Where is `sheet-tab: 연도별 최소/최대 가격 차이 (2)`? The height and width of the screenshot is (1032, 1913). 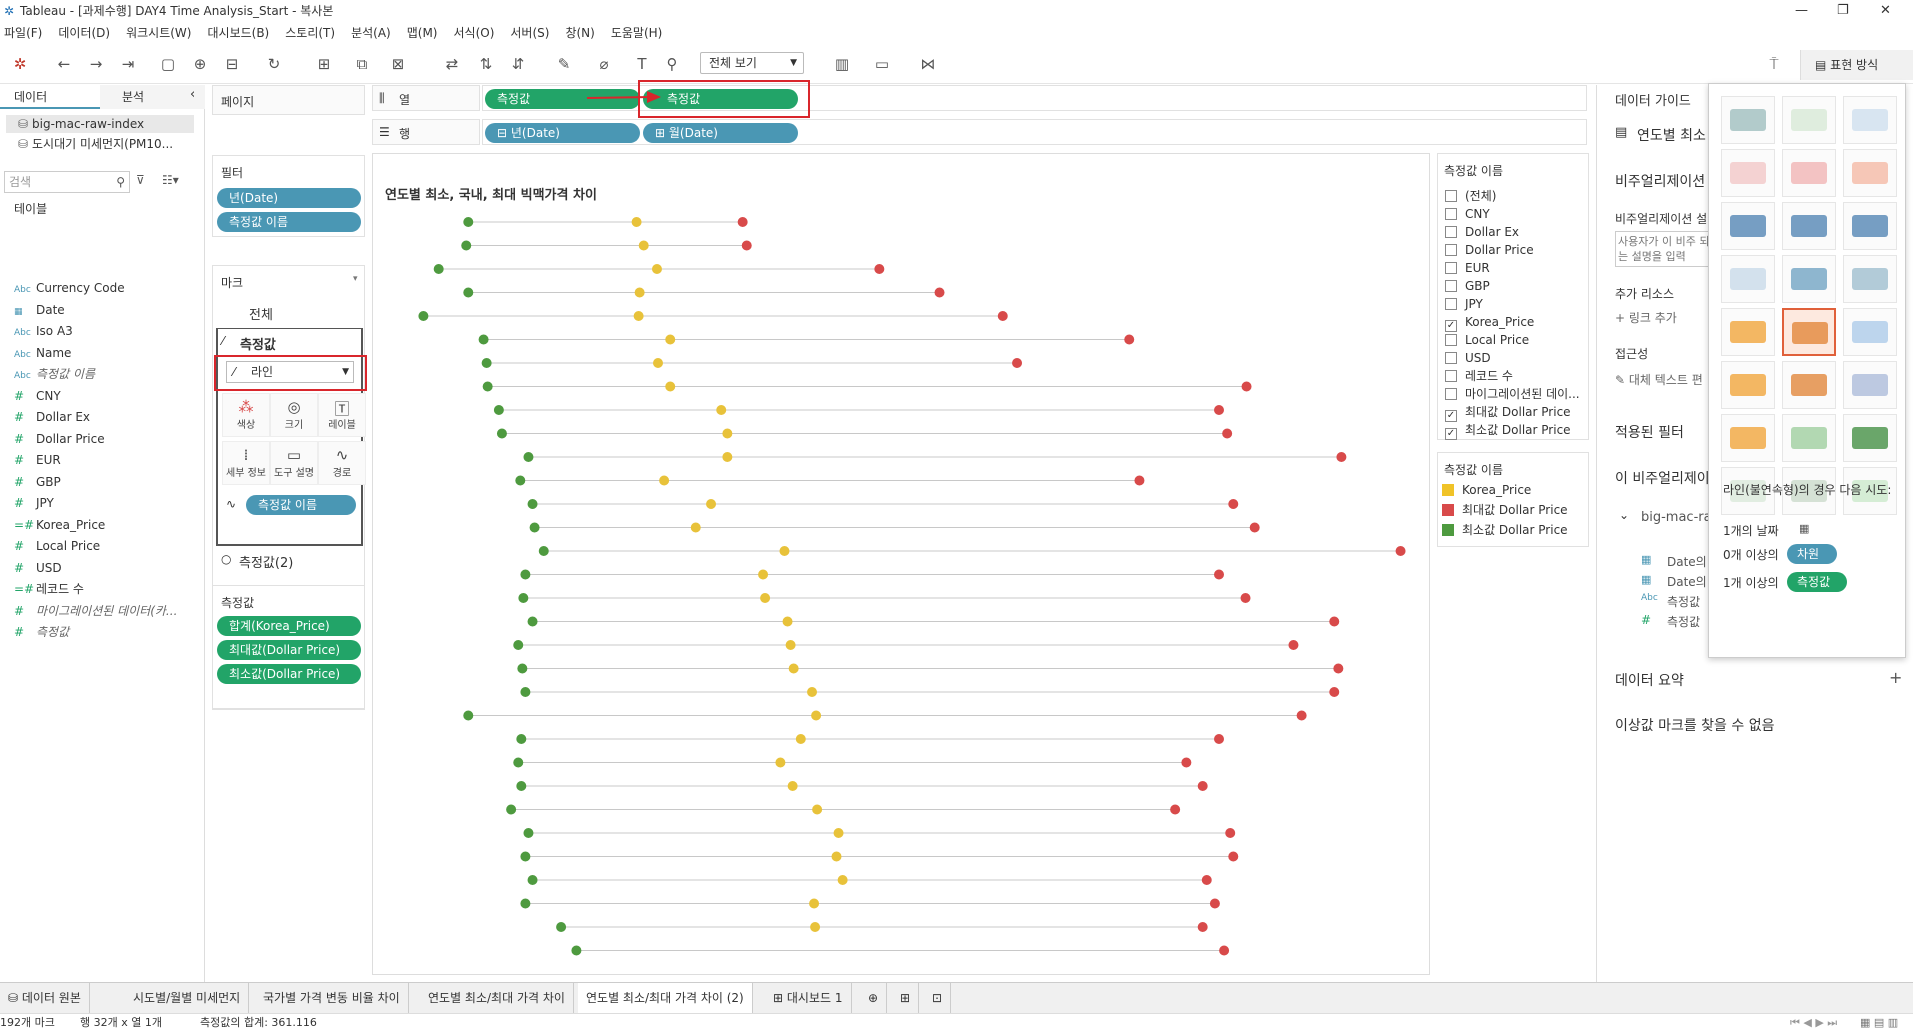
sheet-tab: 연도별 최소/최대 가격 차이 (2) is located at coordinates (665, 998).